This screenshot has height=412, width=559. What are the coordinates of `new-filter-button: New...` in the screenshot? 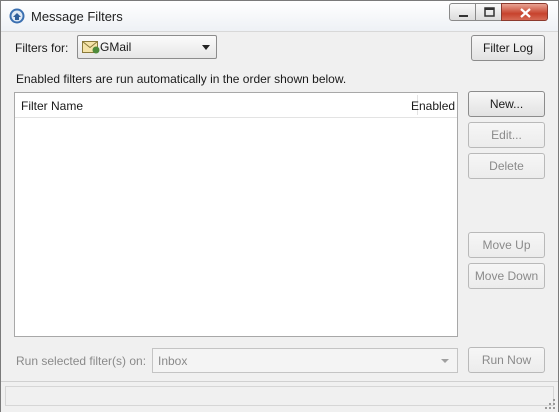 It's located at (506, 104).